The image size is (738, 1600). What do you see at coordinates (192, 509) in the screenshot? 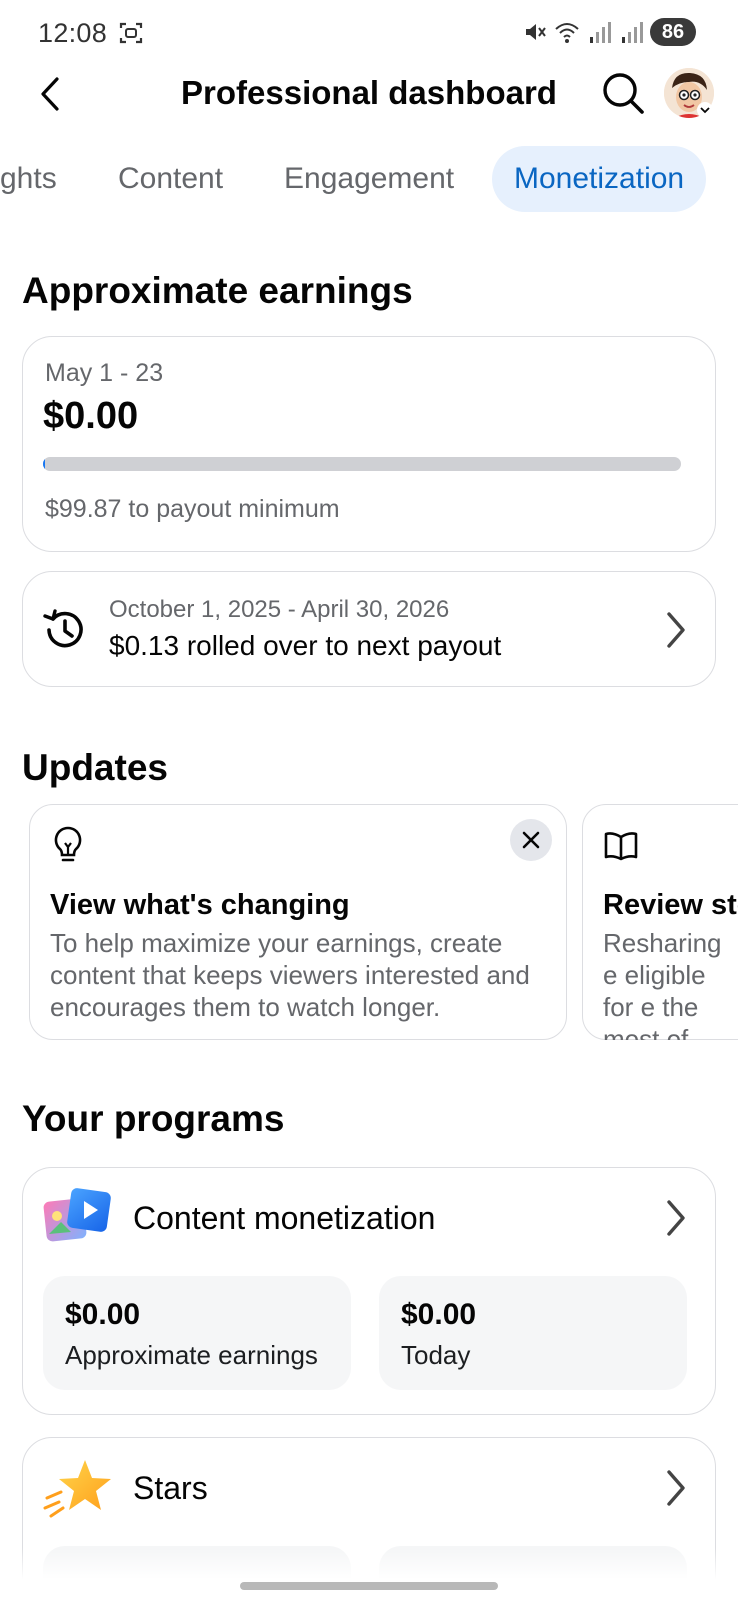
I see `payout-minimum-text: $99.87 to payout minimum` at bounding box center [192, 509].